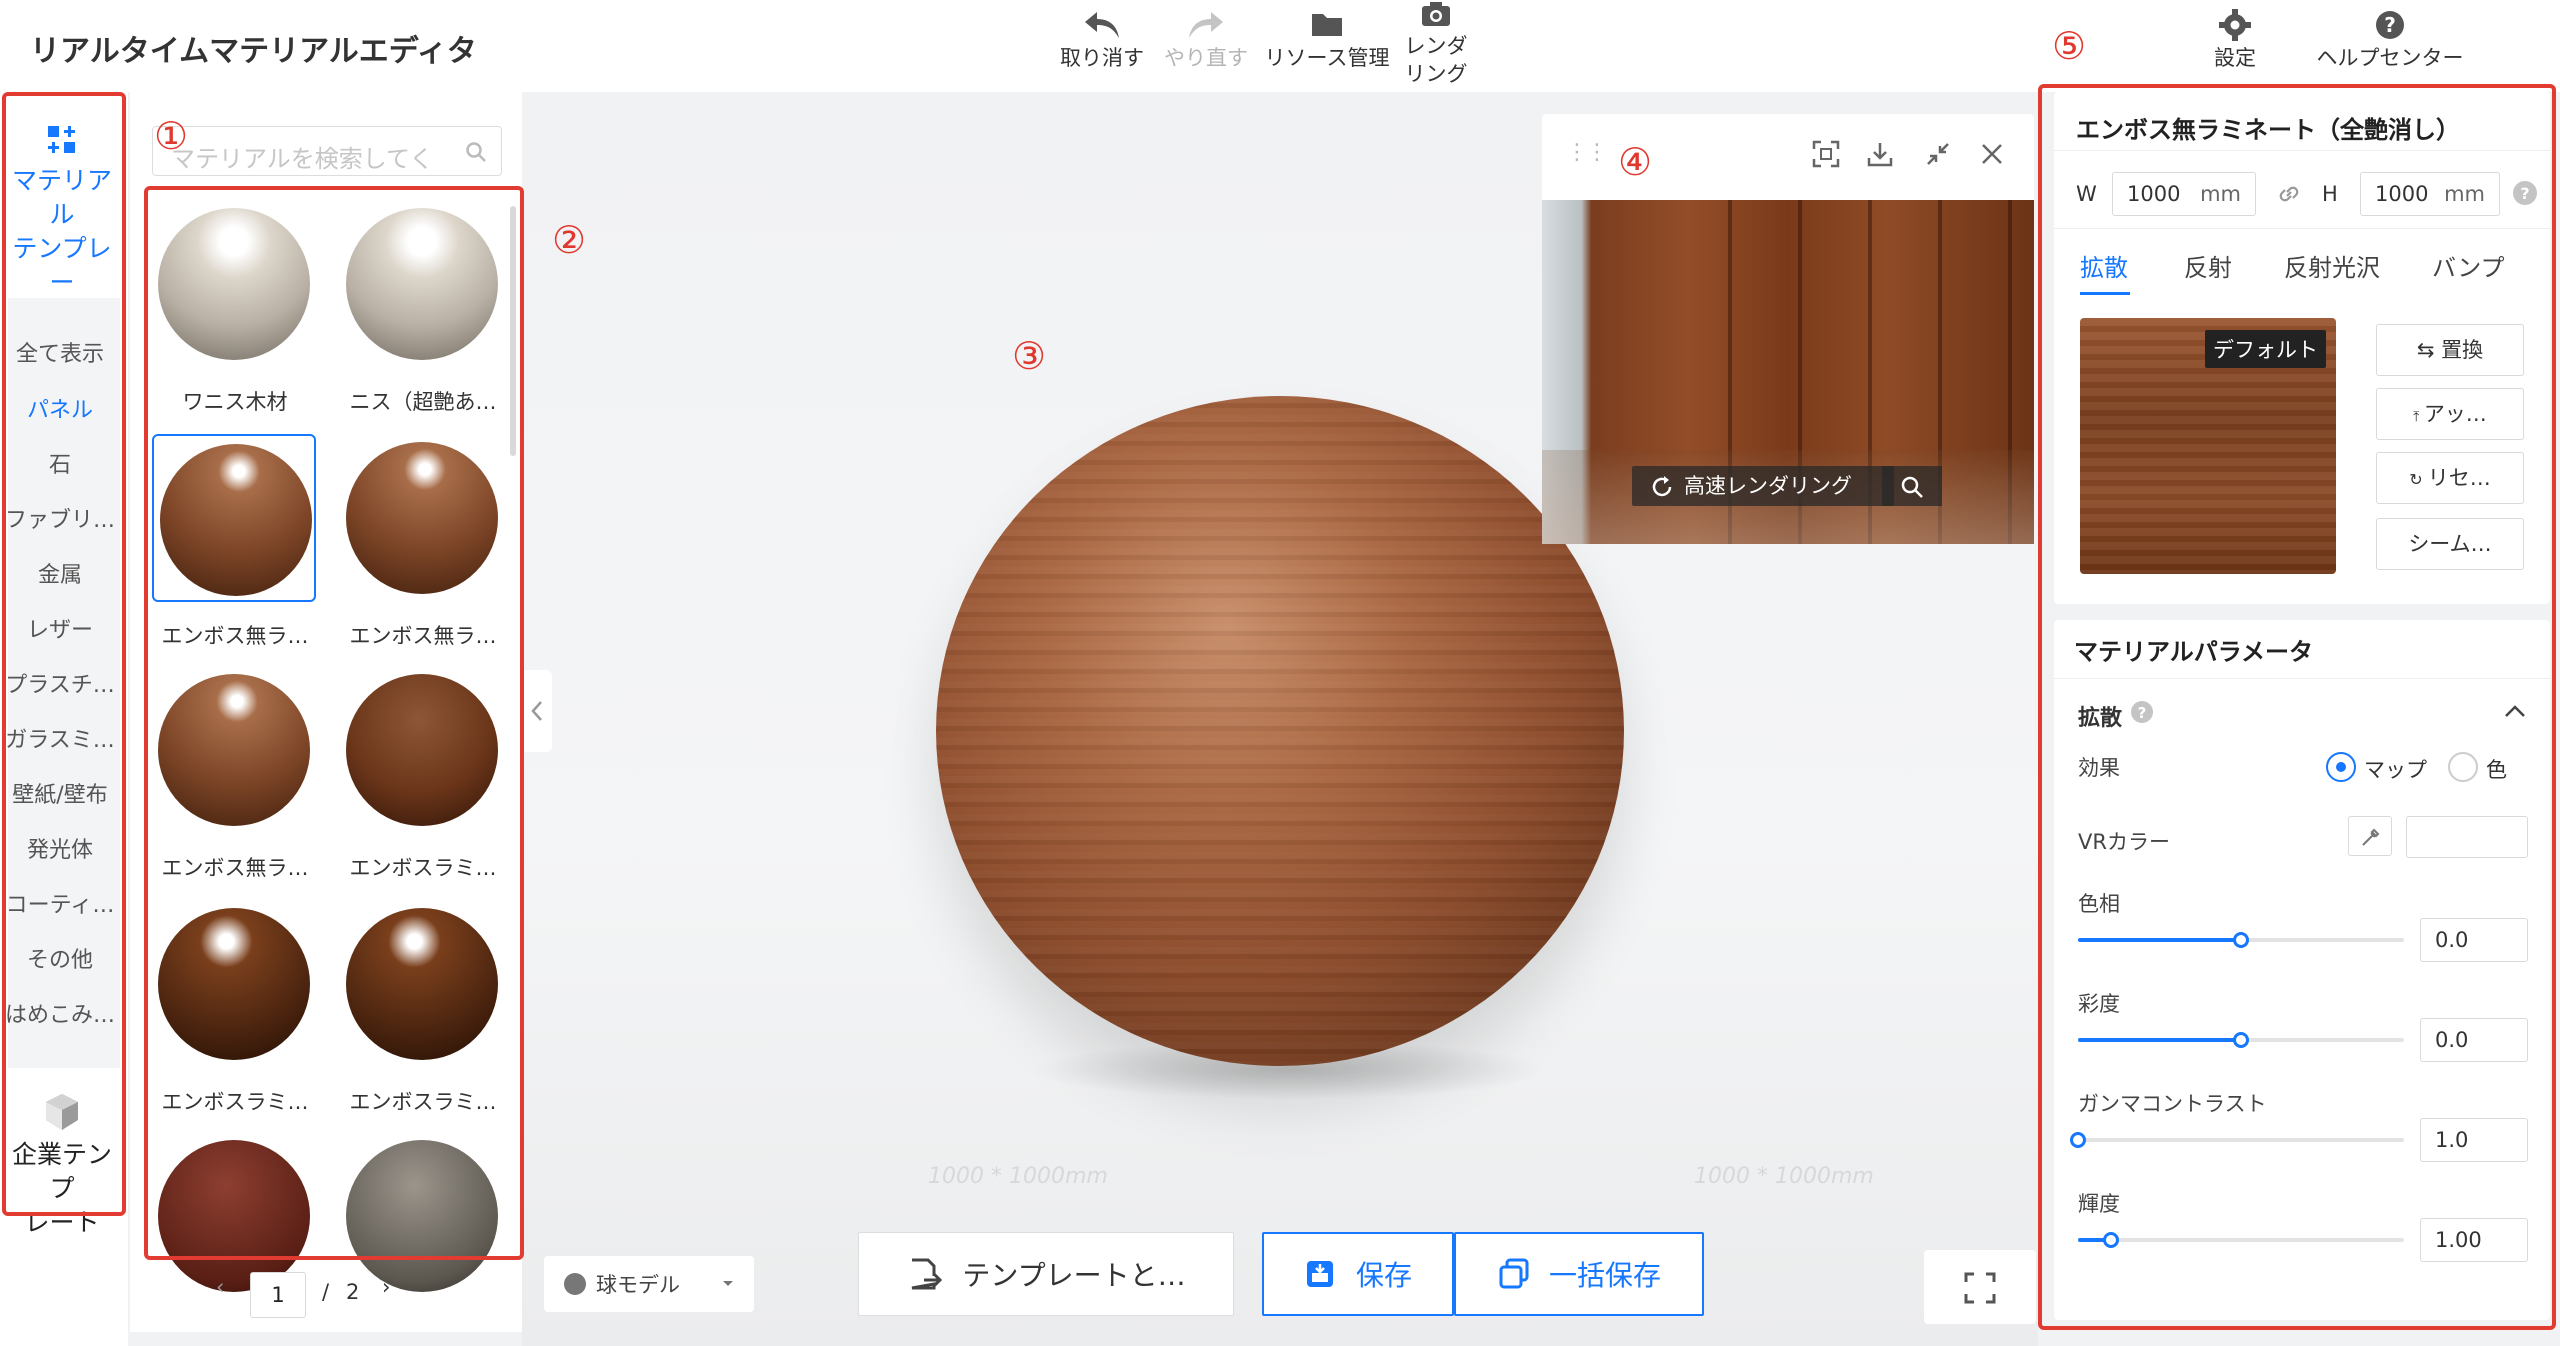 The image size is (2560, 1346). What do you see at coordinates (1784, 1176) in the screenshot?
I see `floor-dimension-right: 1000 * 1000mm` at bounding box center [1784, 1176].